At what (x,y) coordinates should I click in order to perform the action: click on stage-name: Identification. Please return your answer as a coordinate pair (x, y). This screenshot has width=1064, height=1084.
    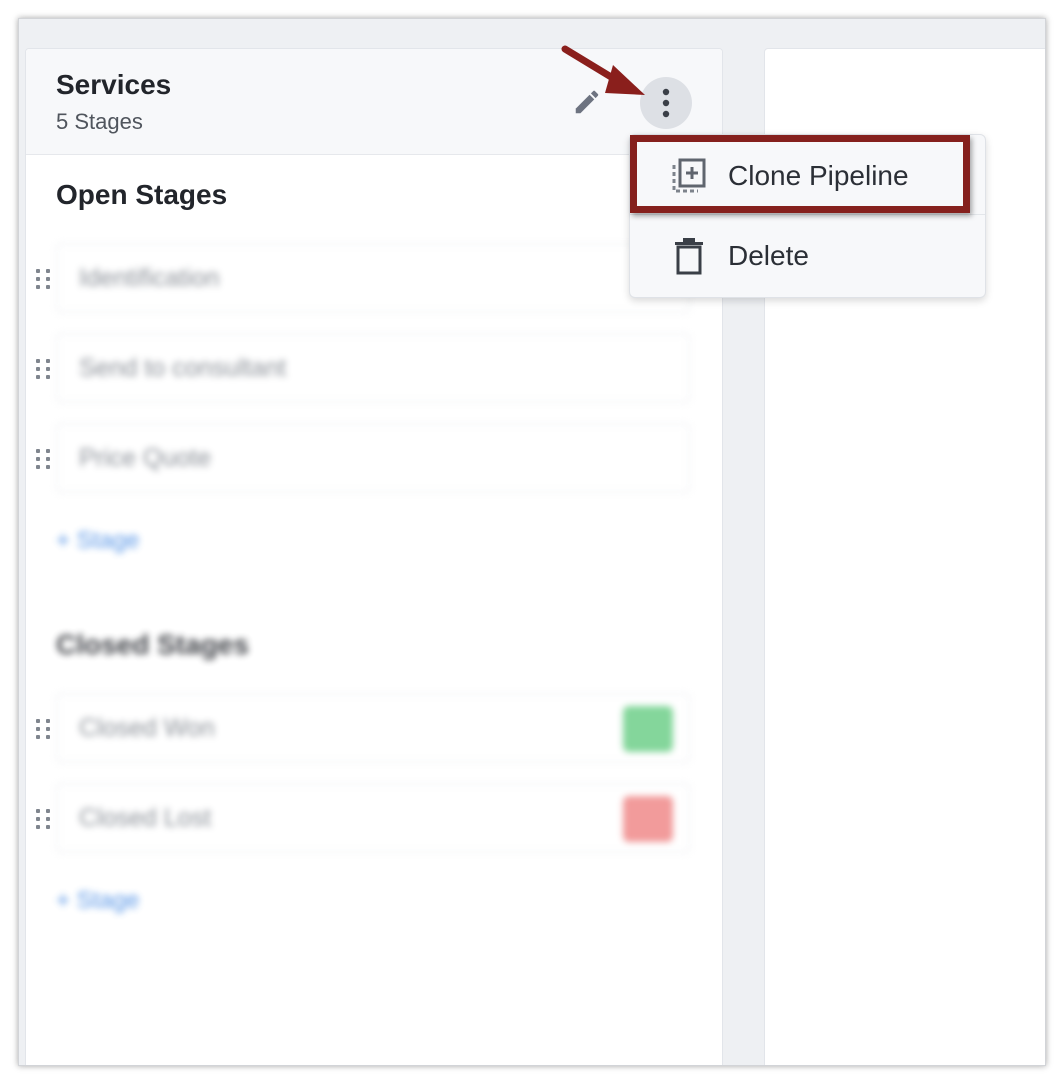
    Looking at the image, I should click on (149, 278).